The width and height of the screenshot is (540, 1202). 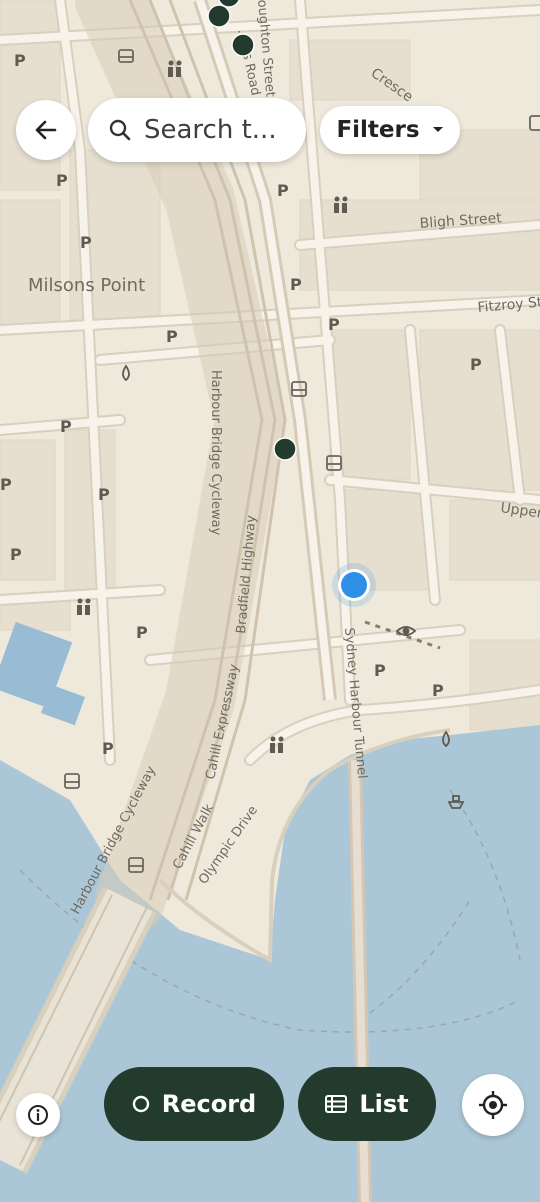 I want to click on top-bar: Search t... Filters, so click(x=270, y=131).